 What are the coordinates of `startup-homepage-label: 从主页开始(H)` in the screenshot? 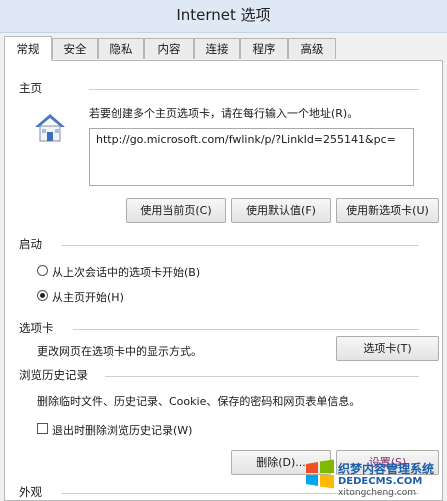 It's located at (88, 297).